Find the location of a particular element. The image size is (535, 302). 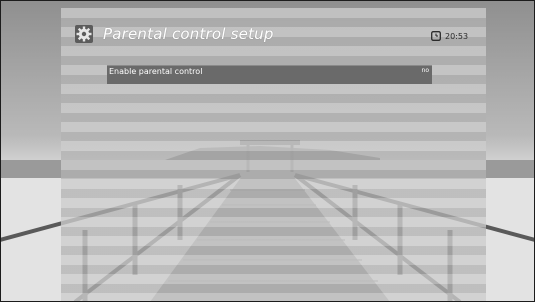

clock-display: 20:53 is located at coordinates (449, 36).